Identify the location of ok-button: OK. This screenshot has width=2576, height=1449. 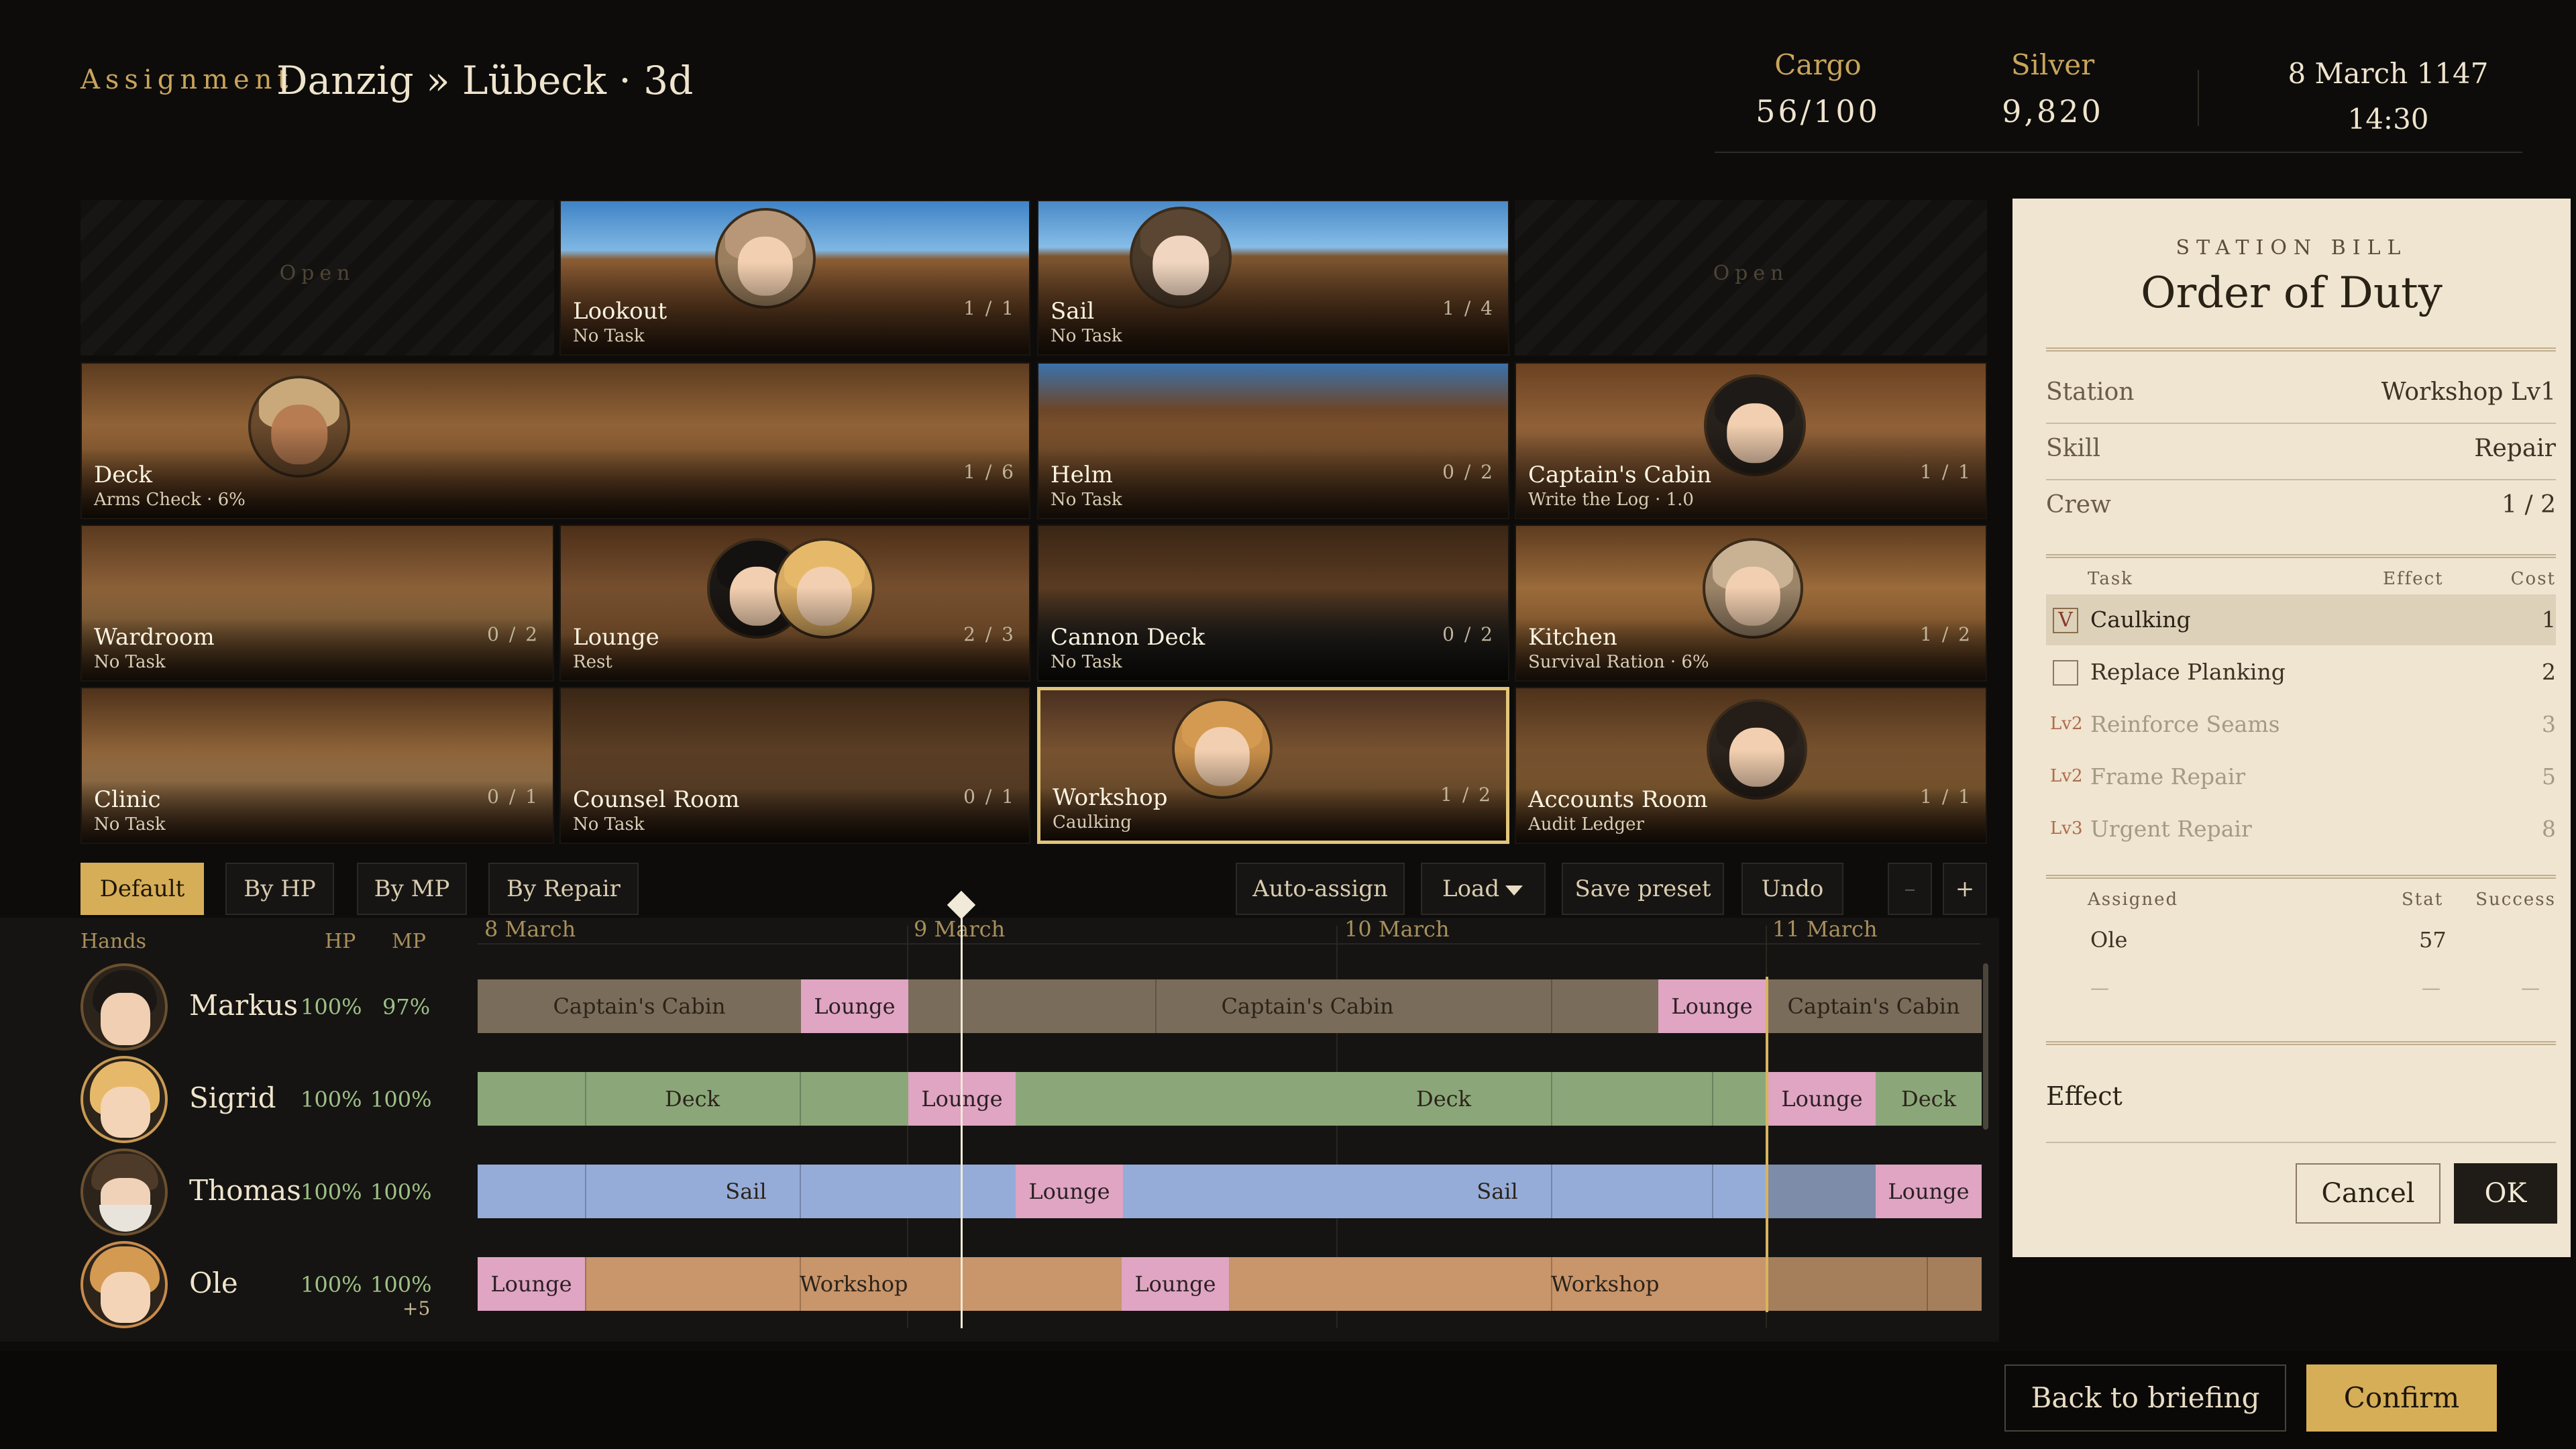
(2505, 1193).